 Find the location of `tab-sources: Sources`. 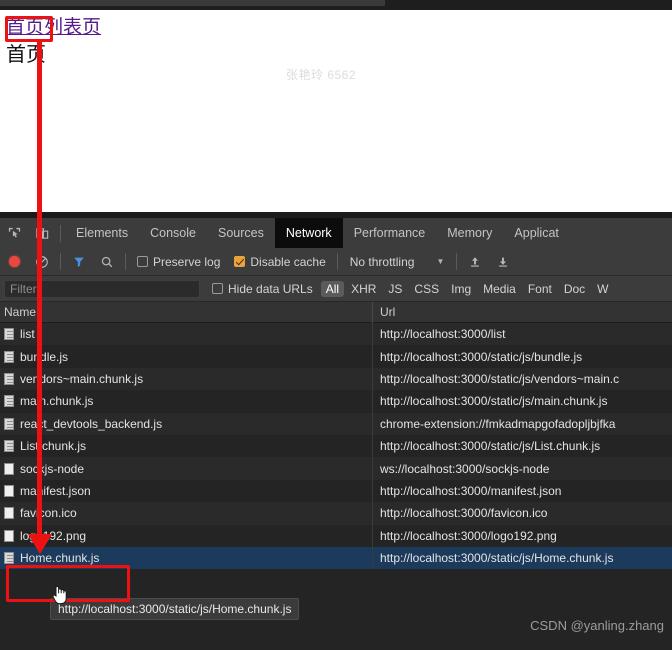

tab-sources: Sources is located at coordinates (241, 233).